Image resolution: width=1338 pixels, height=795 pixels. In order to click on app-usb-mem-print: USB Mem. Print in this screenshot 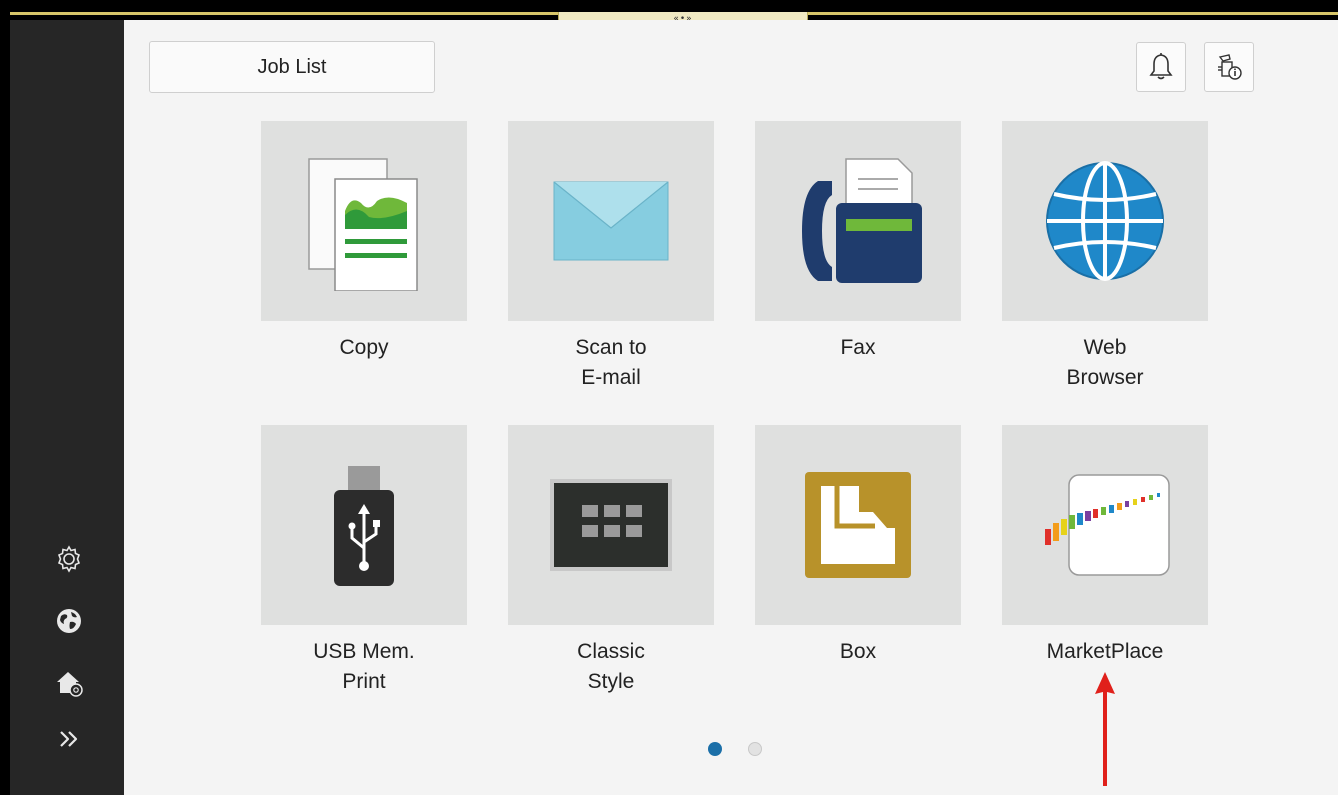, I will do `click(364, 561)`.